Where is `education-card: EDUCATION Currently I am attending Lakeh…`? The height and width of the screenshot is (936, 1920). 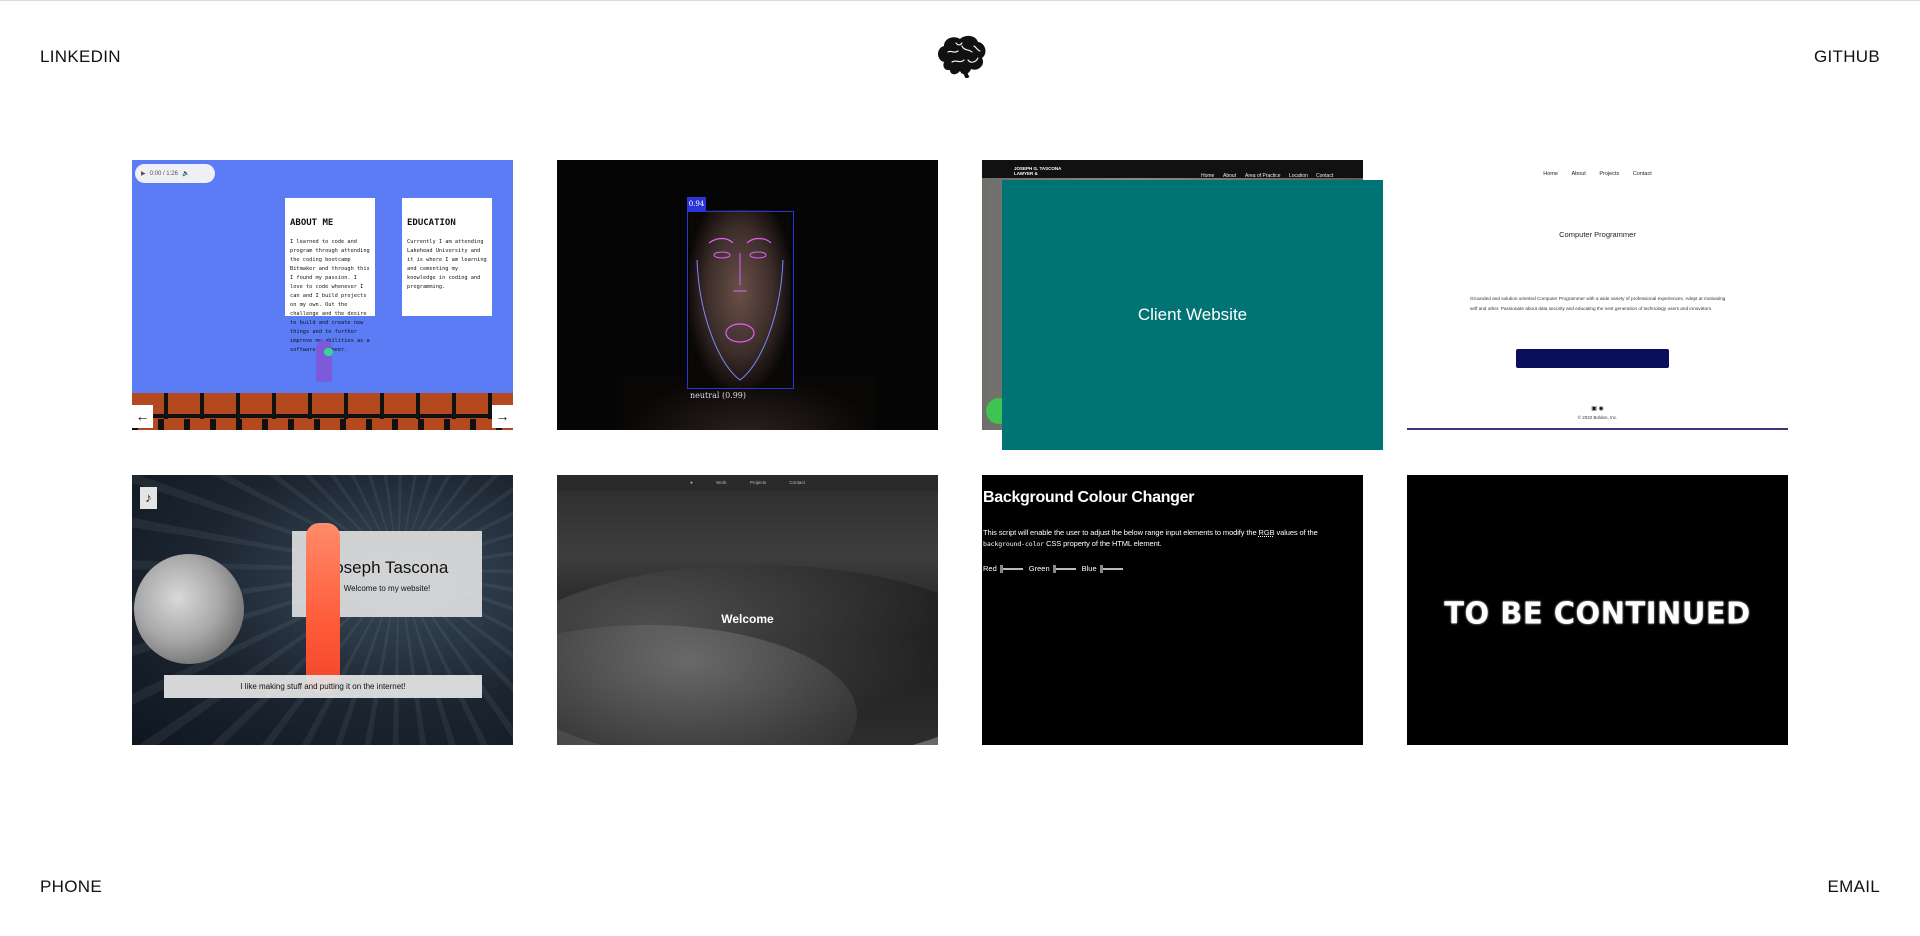 education-card: EDUCATION Currently I am attending Lakeh… is located at coordinates (447, 257).